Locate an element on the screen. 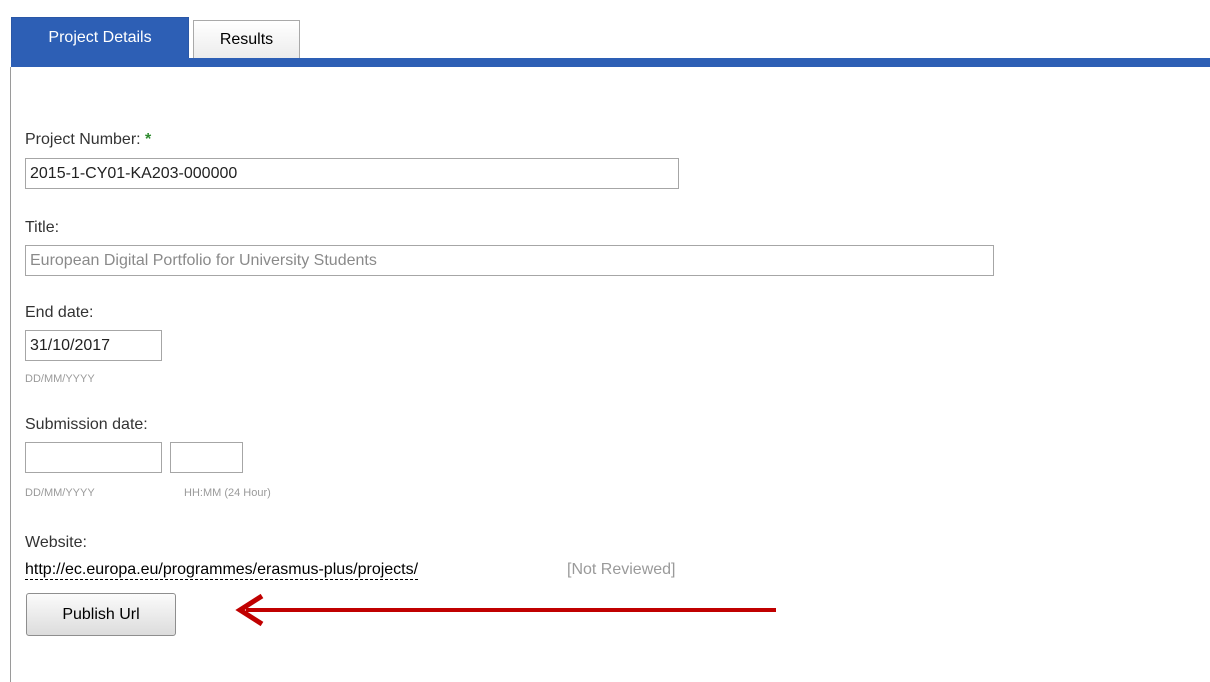 The height and width of the screenshot is (682, 1210). end-date-format-hint: DD/MM/YYYY is located at coordinates (60, 379).